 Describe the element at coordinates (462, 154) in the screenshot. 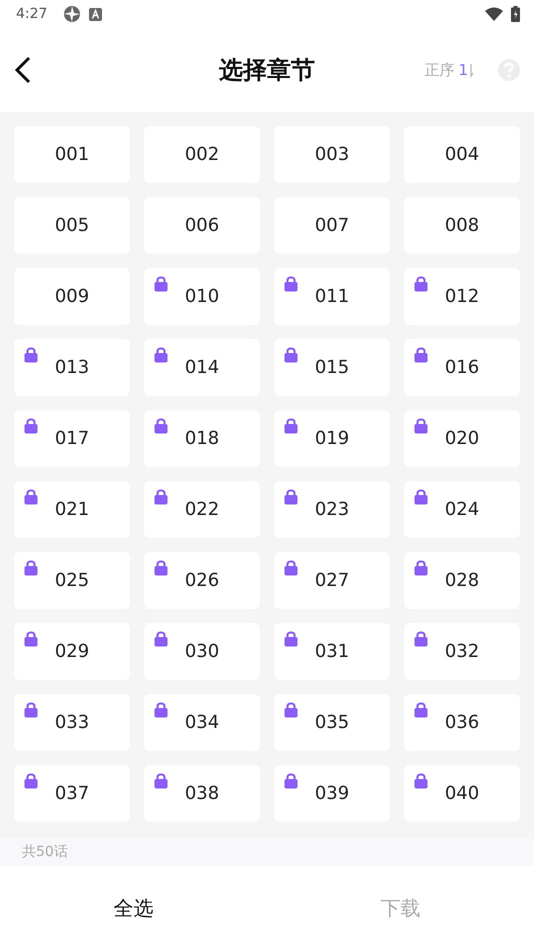

I see `chapter-button: 004` at that location.